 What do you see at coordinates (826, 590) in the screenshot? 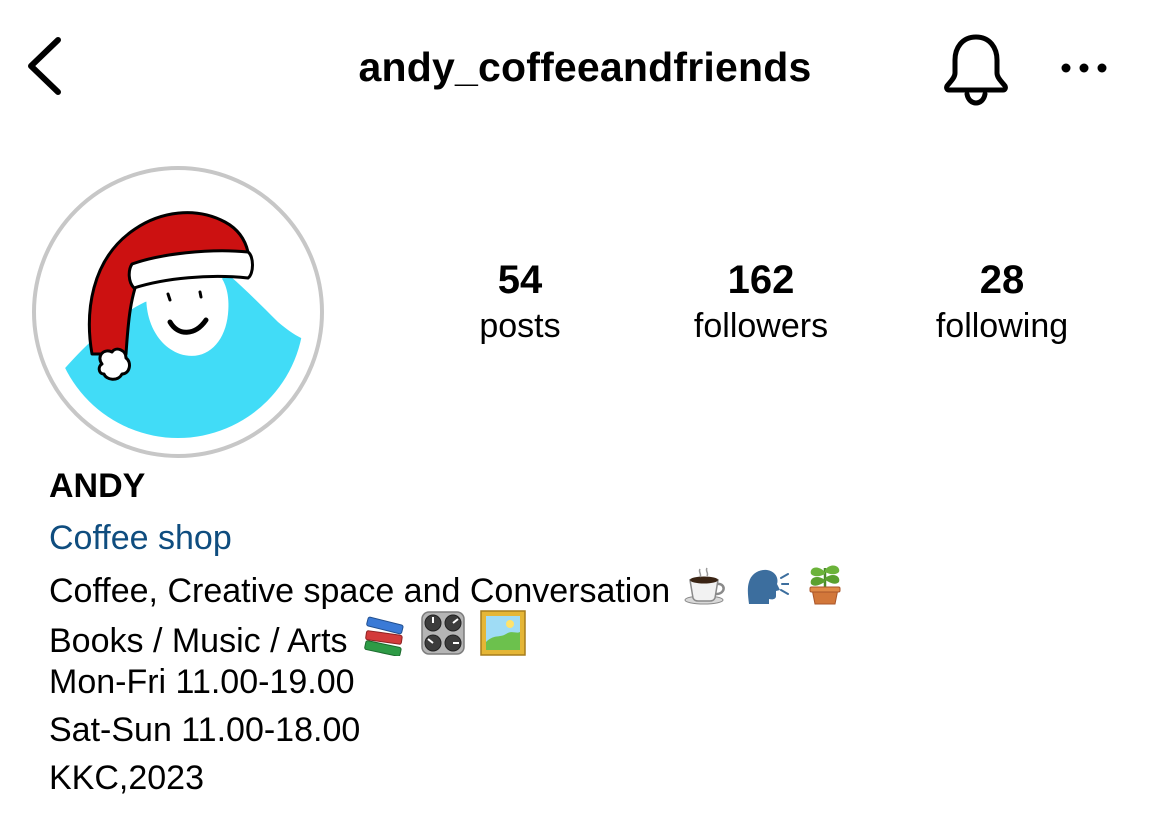
I see `potted-plant-icon` at bounding box center [826, 590].